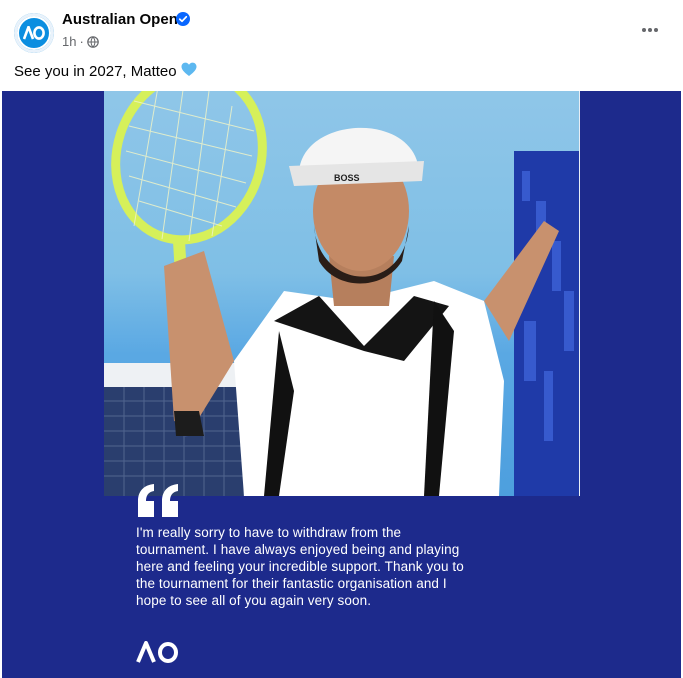 The height and width of the screenshot is (678, 683). Describe the element at coordinates (95, 71) in the screenshot. I see `caption-text: See you in 2027, Matteo` at that location.